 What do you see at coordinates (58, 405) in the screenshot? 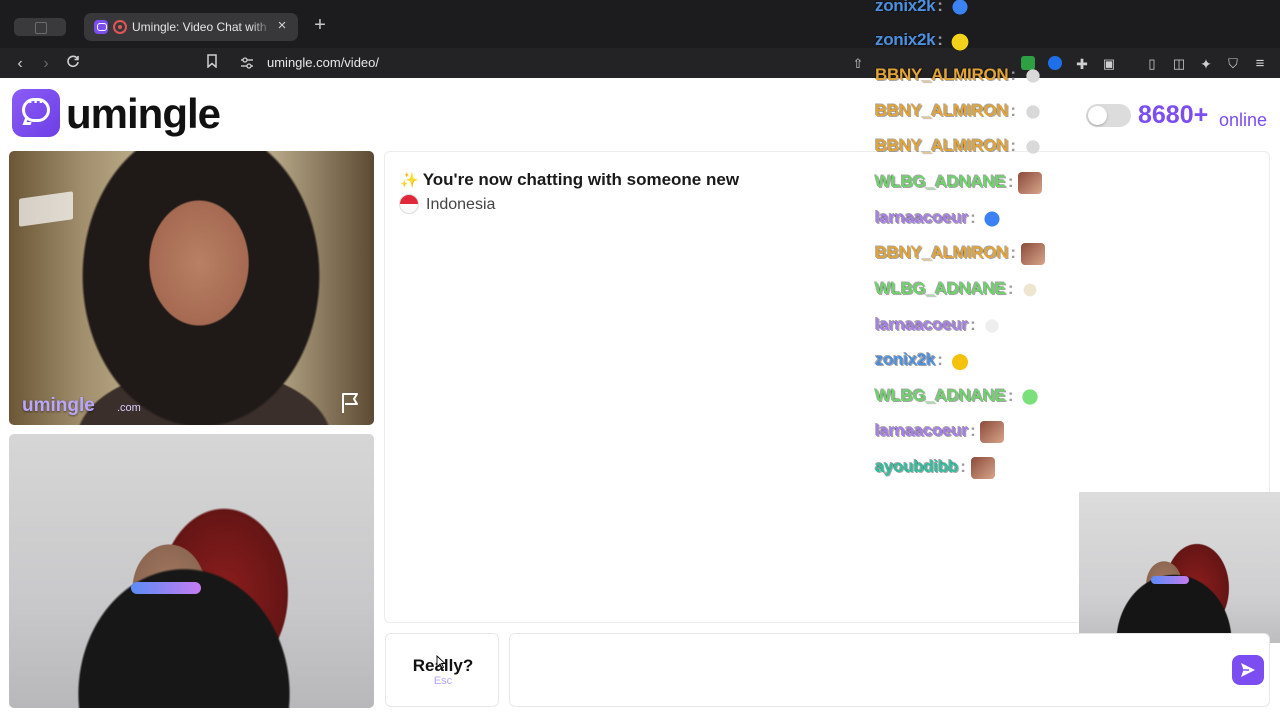
I see `video-watermark: umingle` at bounding box center [58, 405].